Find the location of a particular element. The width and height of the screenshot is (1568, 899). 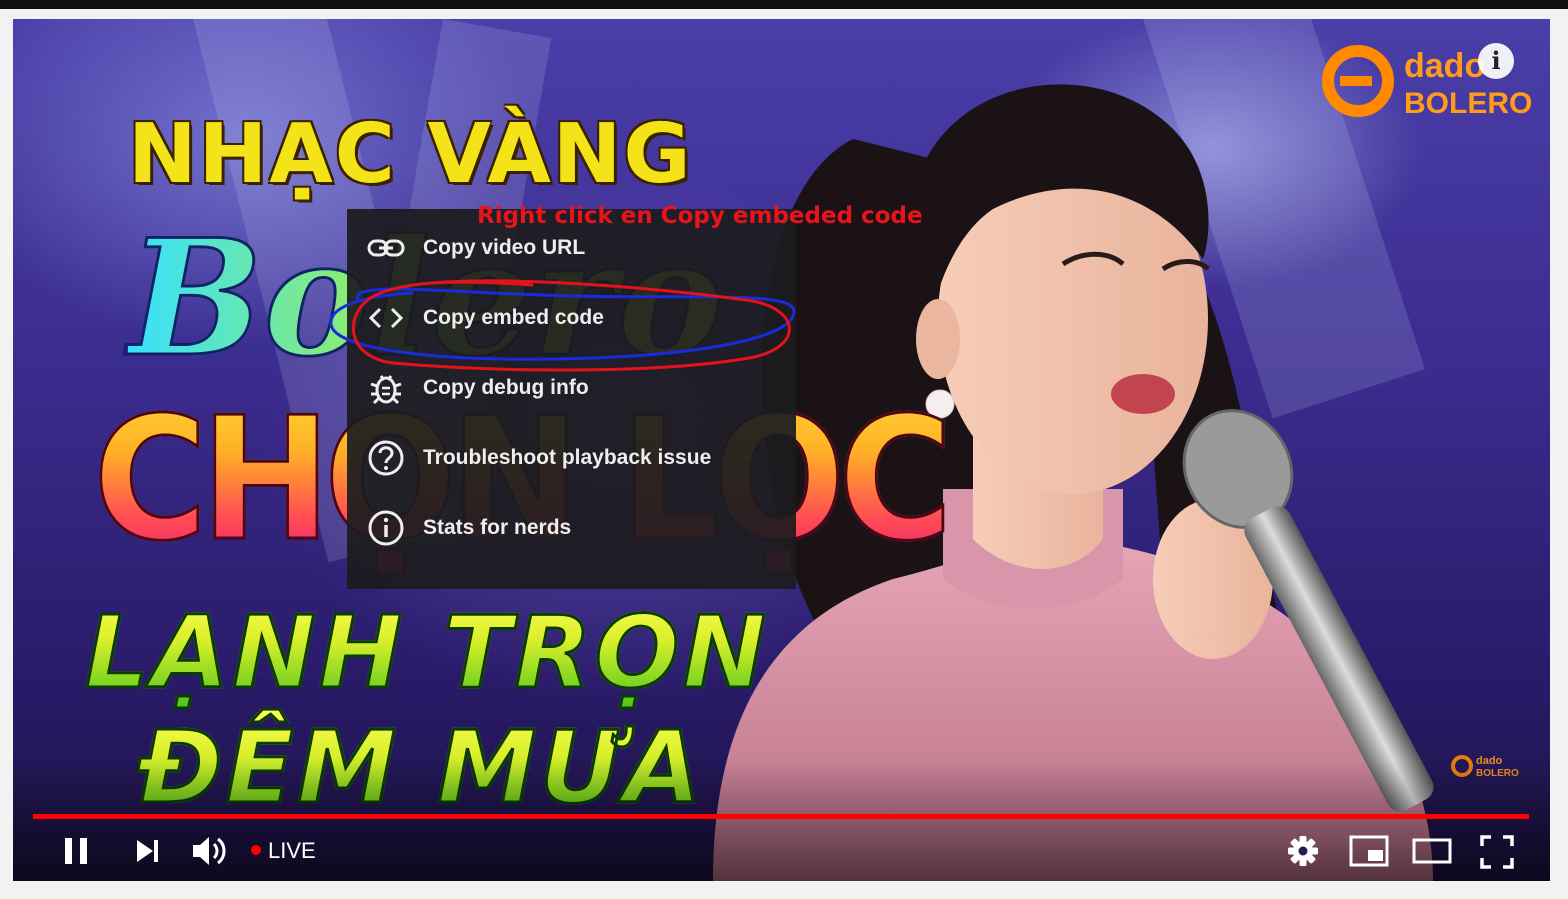

progress-fill is located at coordinates (781, 816).